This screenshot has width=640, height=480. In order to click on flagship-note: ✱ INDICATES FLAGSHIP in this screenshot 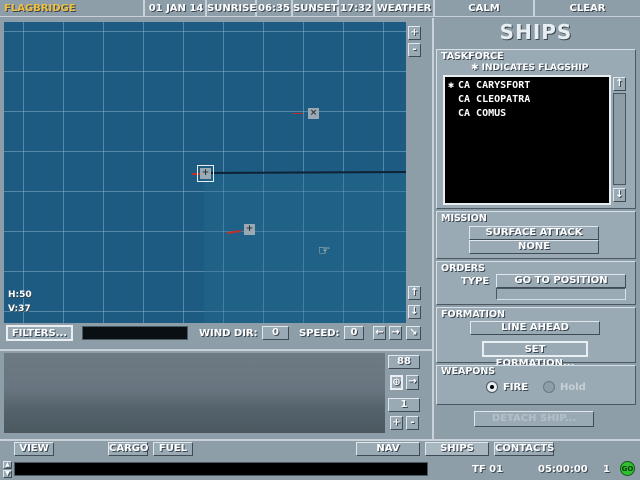, I will do `click(530, 68)`.